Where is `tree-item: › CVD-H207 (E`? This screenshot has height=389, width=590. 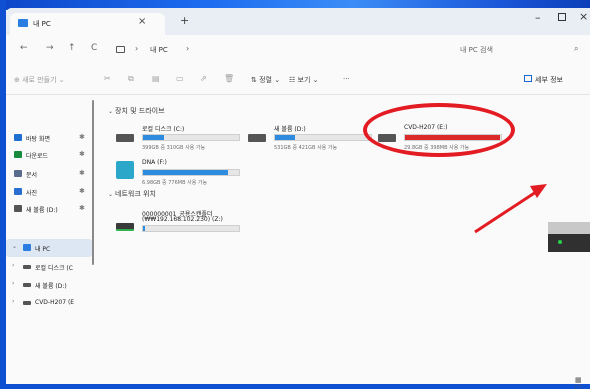
tree-item: › CVD-H207 (E is located at coordinates (49, 303).